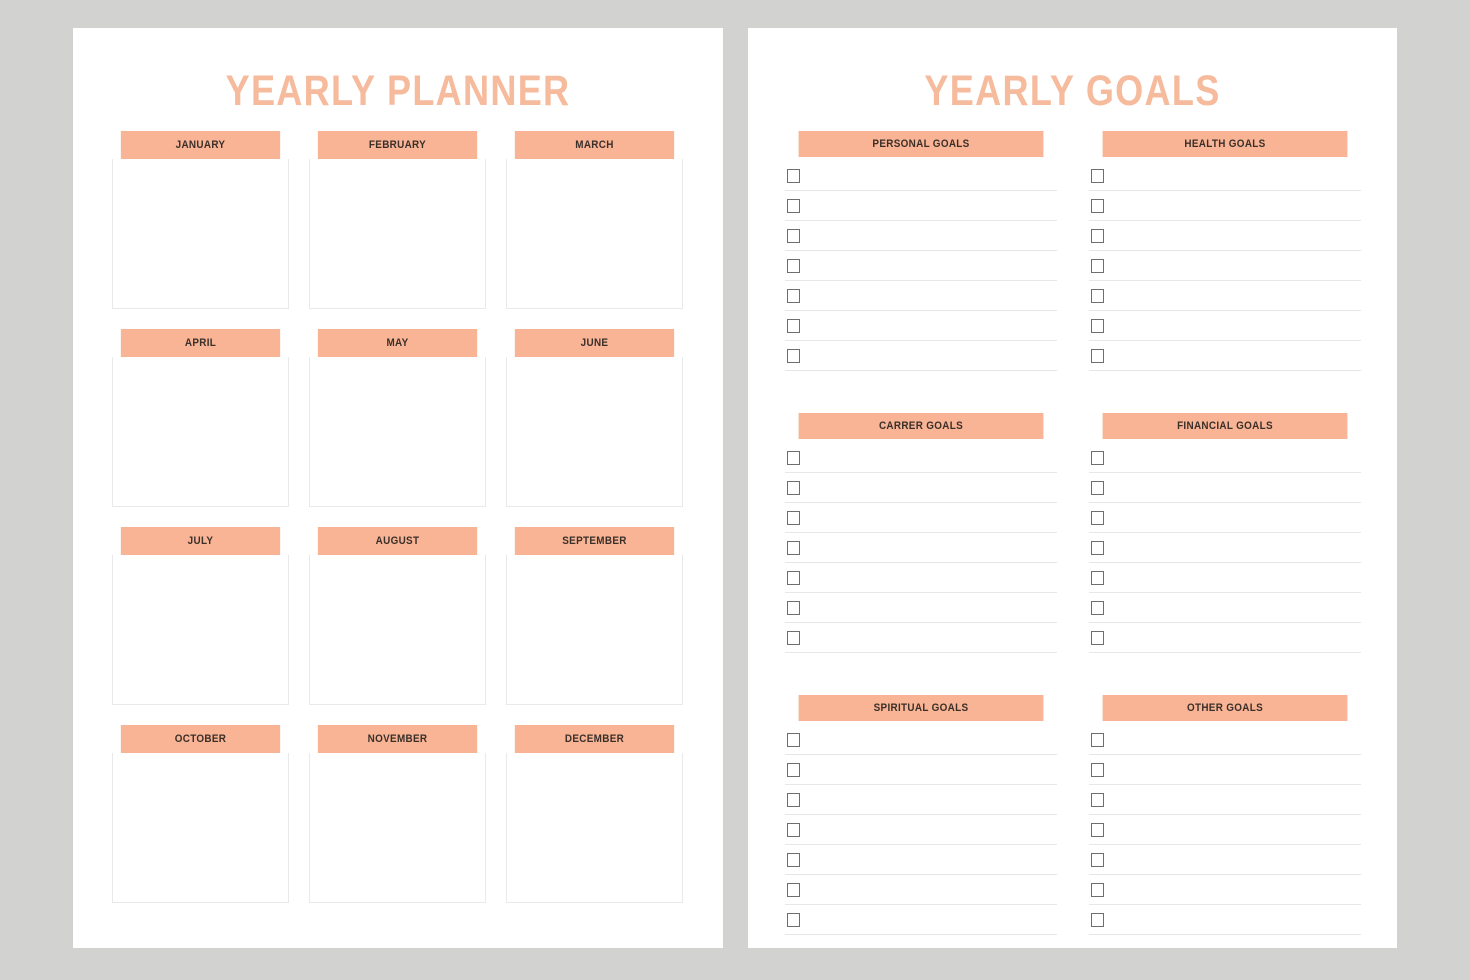 The image size is (1470, 980). I want to click on goal-row, so click(920, 326).